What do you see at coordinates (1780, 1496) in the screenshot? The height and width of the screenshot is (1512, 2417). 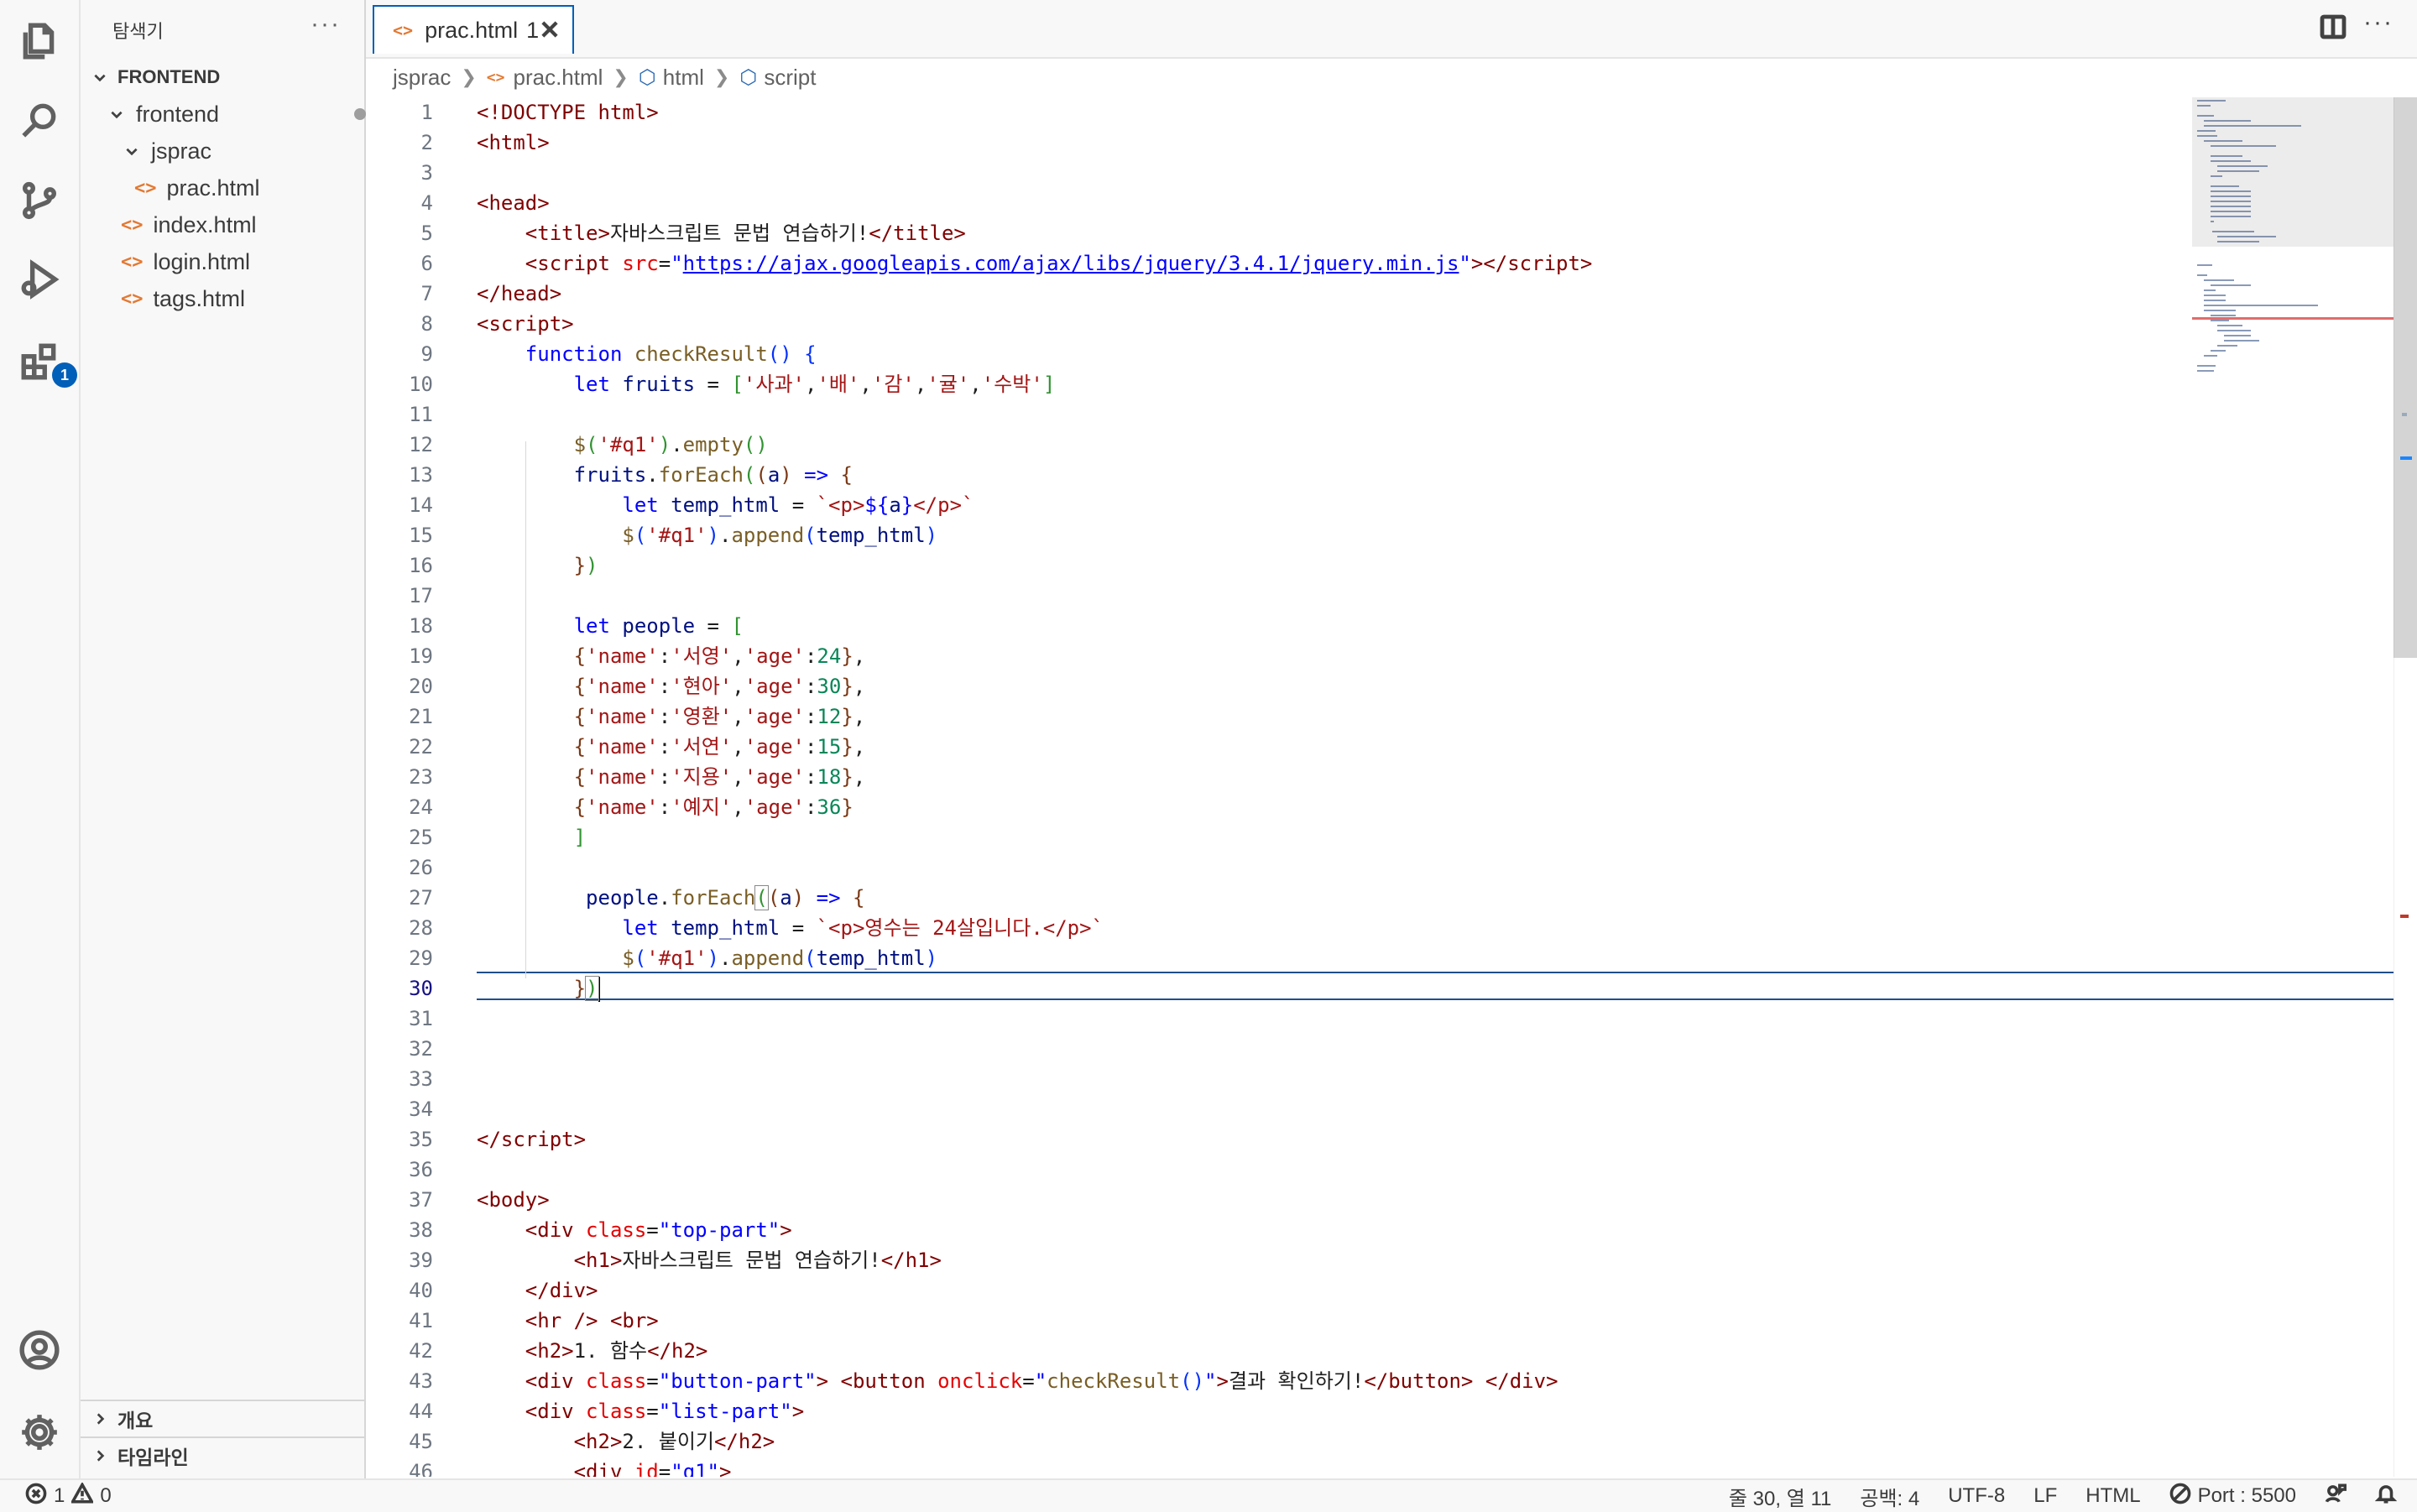 I see `cursor-position: 줄 30, 열 11` at bounding box center [1780, 1496].